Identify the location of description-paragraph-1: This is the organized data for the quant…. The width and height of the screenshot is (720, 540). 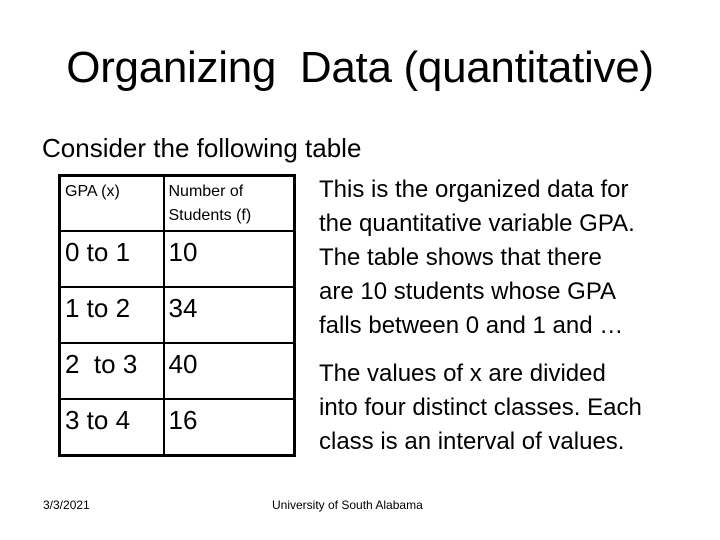
(477, 258).